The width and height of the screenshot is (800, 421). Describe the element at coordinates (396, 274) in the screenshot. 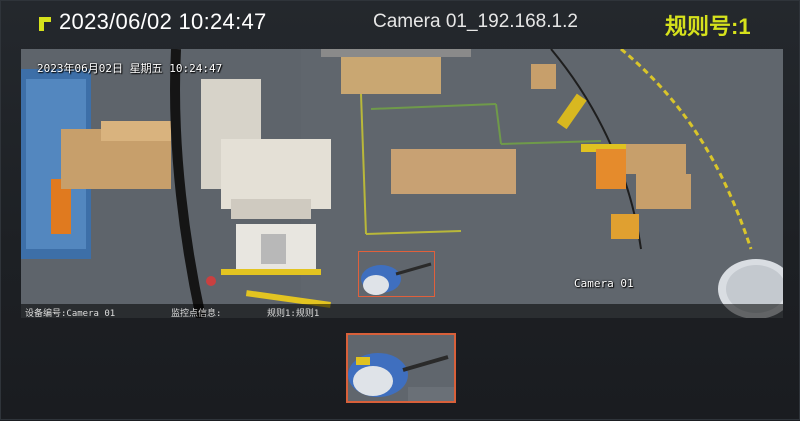

I see `detection-box` at that location.